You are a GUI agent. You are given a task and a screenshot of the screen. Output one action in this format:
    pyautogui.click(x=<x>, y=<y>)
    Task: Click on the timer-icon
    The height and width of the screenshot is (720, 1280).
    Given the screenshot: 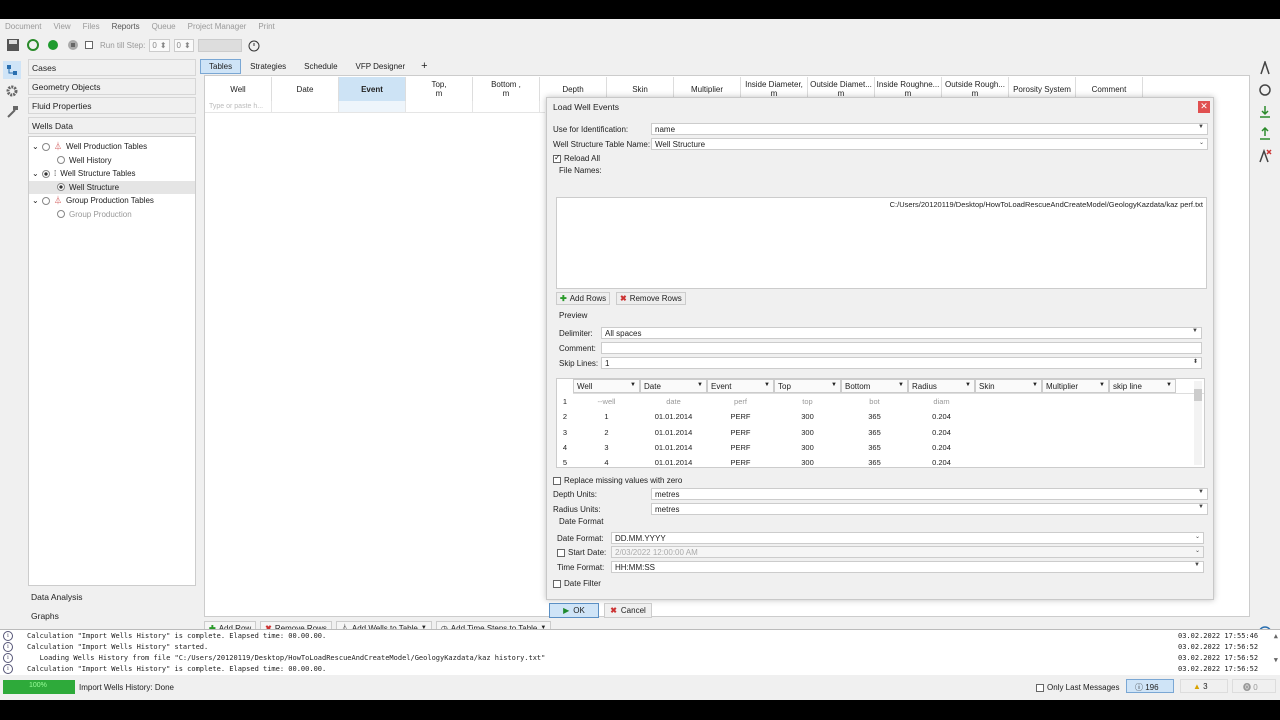 What is the action you would take?
    pyautogui.click(x=254, y=45)
    